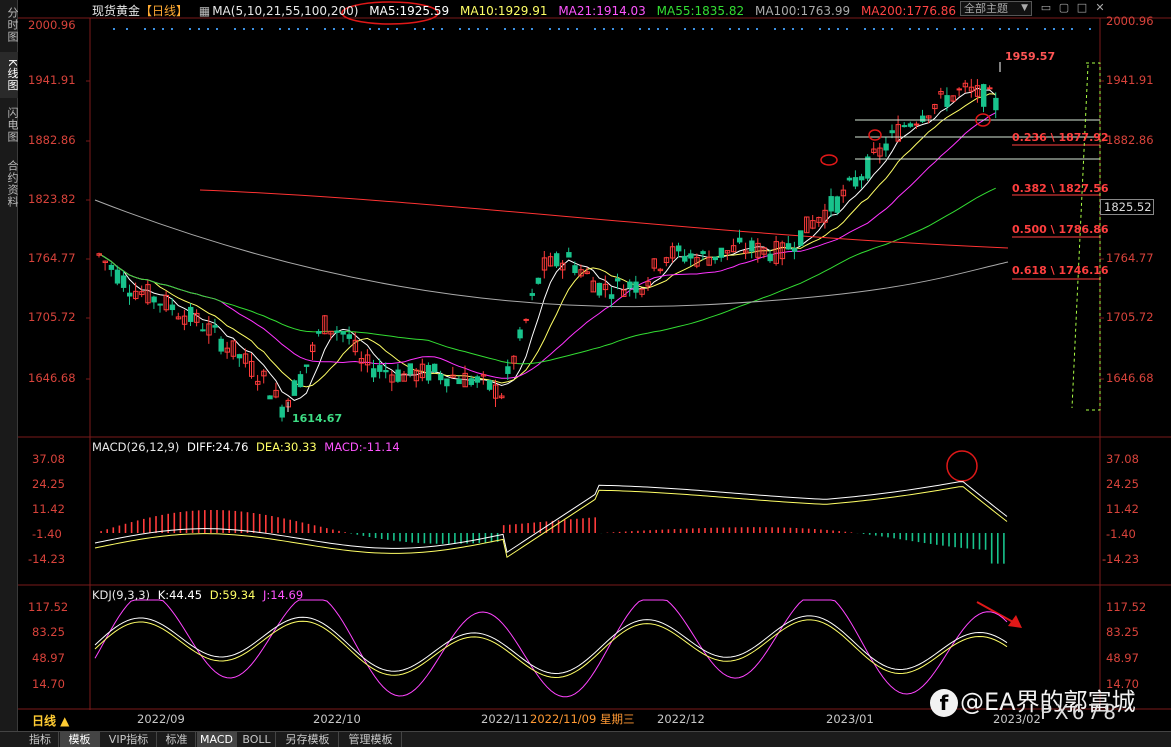  I want to click on period-selector: 日线 ▲, so click(50, 720).